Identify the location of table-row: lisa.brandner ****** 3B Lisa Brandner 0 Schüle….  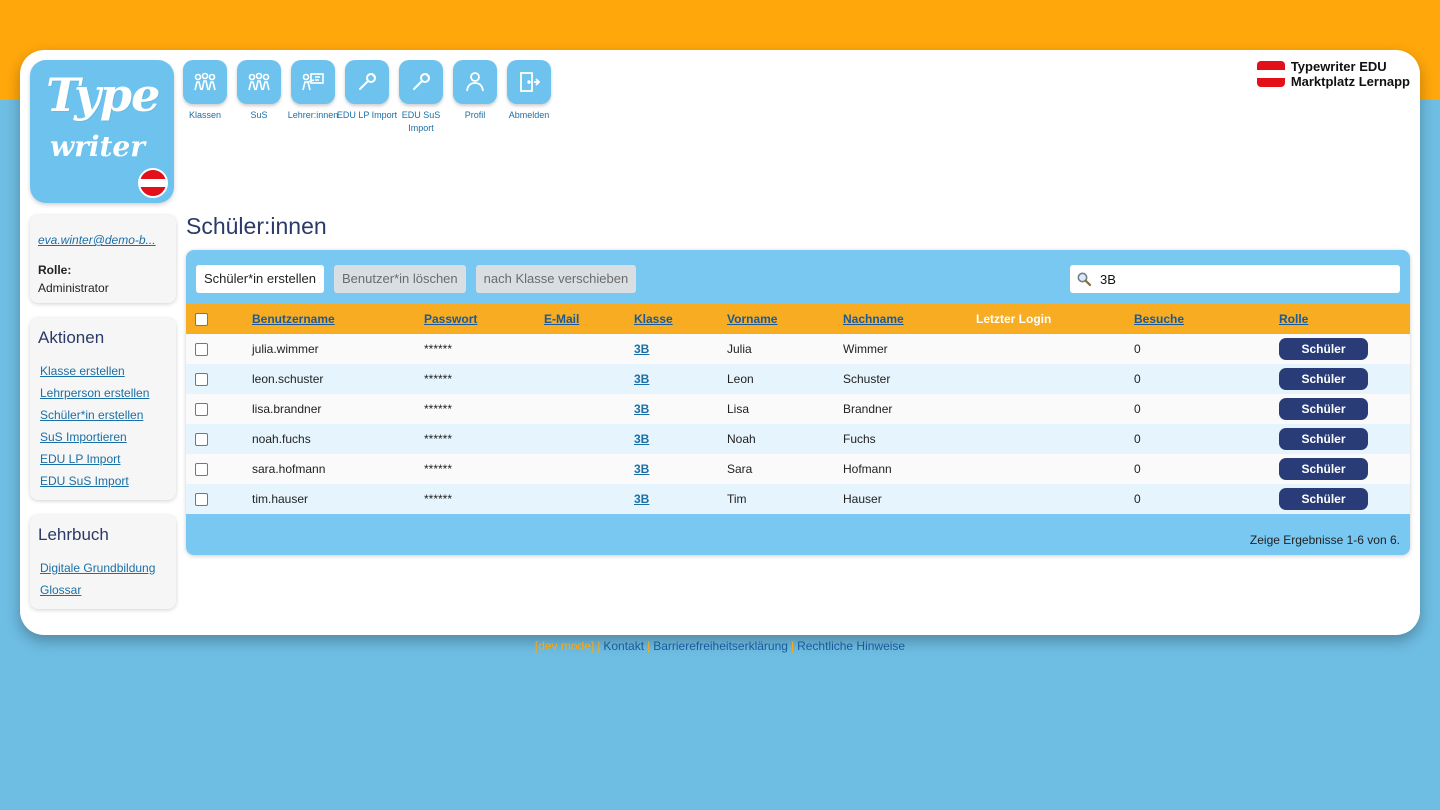
(798, 409).